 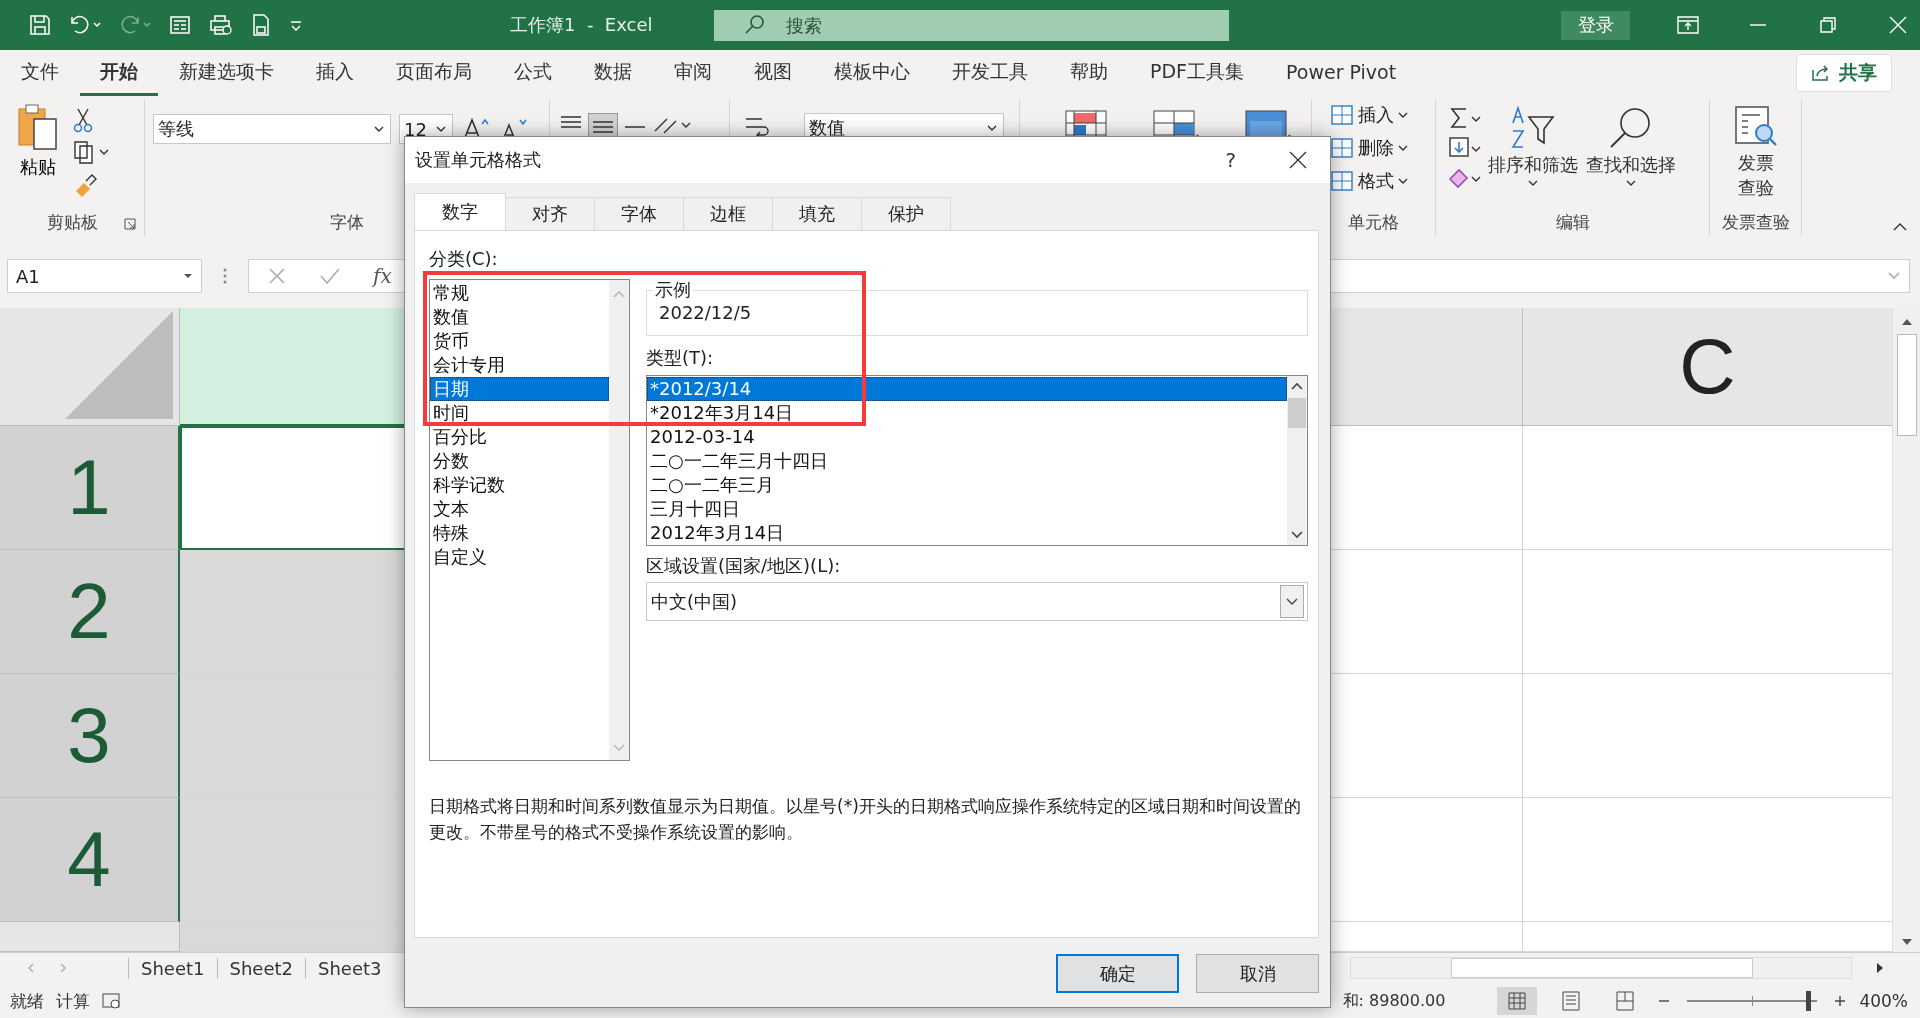 I want to click on ribbon-tab: 插入, so click(x=335, y=74).